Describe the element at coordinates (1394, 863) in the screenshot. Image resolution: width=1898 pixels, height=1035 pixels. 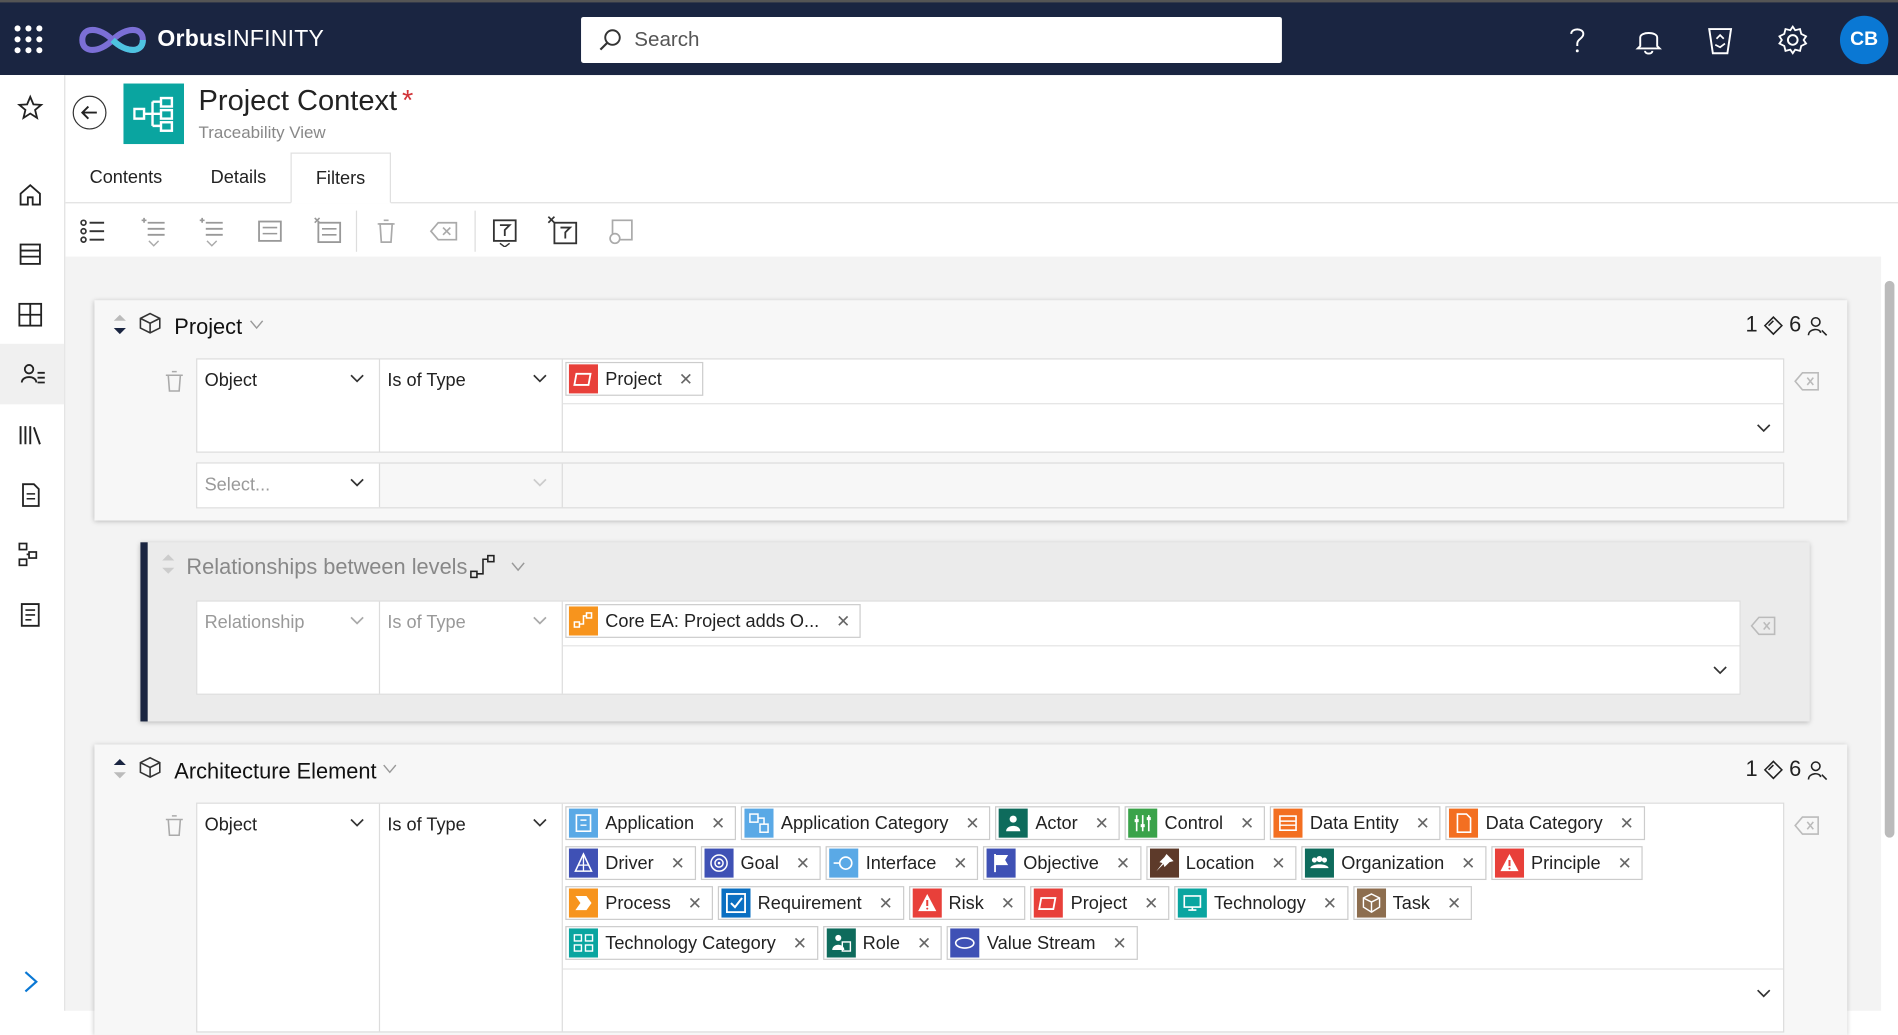
I see `value-chip: Organization ✕` at that location.